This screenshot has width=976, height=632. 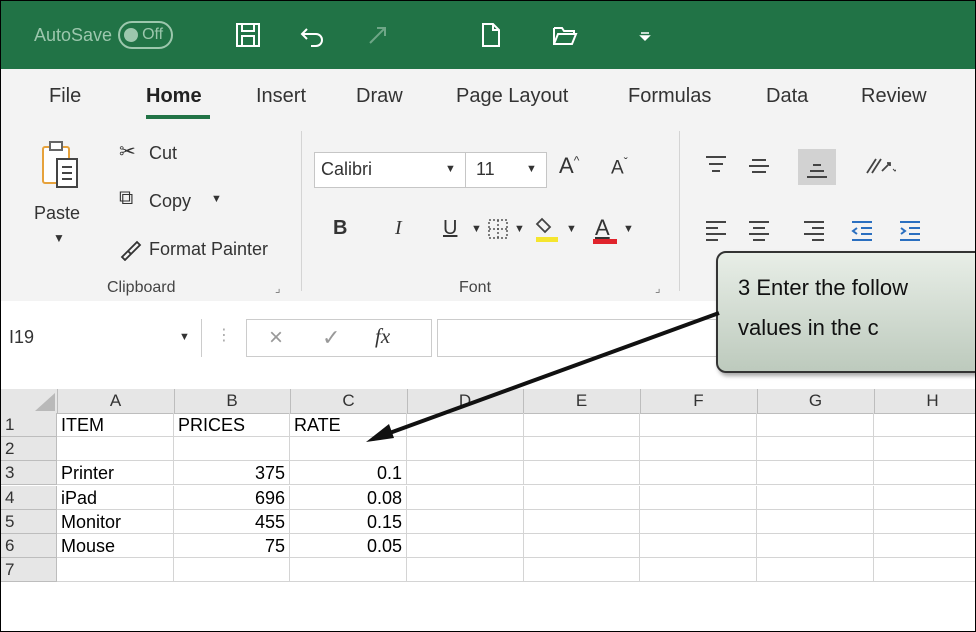 What do you see at coordinates (348, 521) in the screenshot?
I see `cell-c5: 0.15` at bounding box center [348, 521].